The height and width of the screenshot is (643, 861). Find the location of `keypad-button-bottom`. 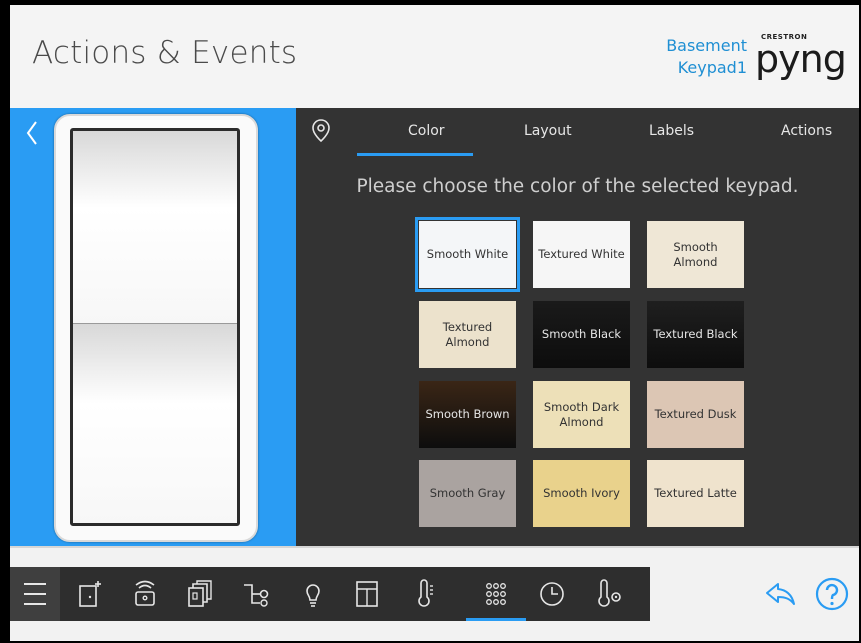

keypad-button-bottom is located at coordinates (155, 423).